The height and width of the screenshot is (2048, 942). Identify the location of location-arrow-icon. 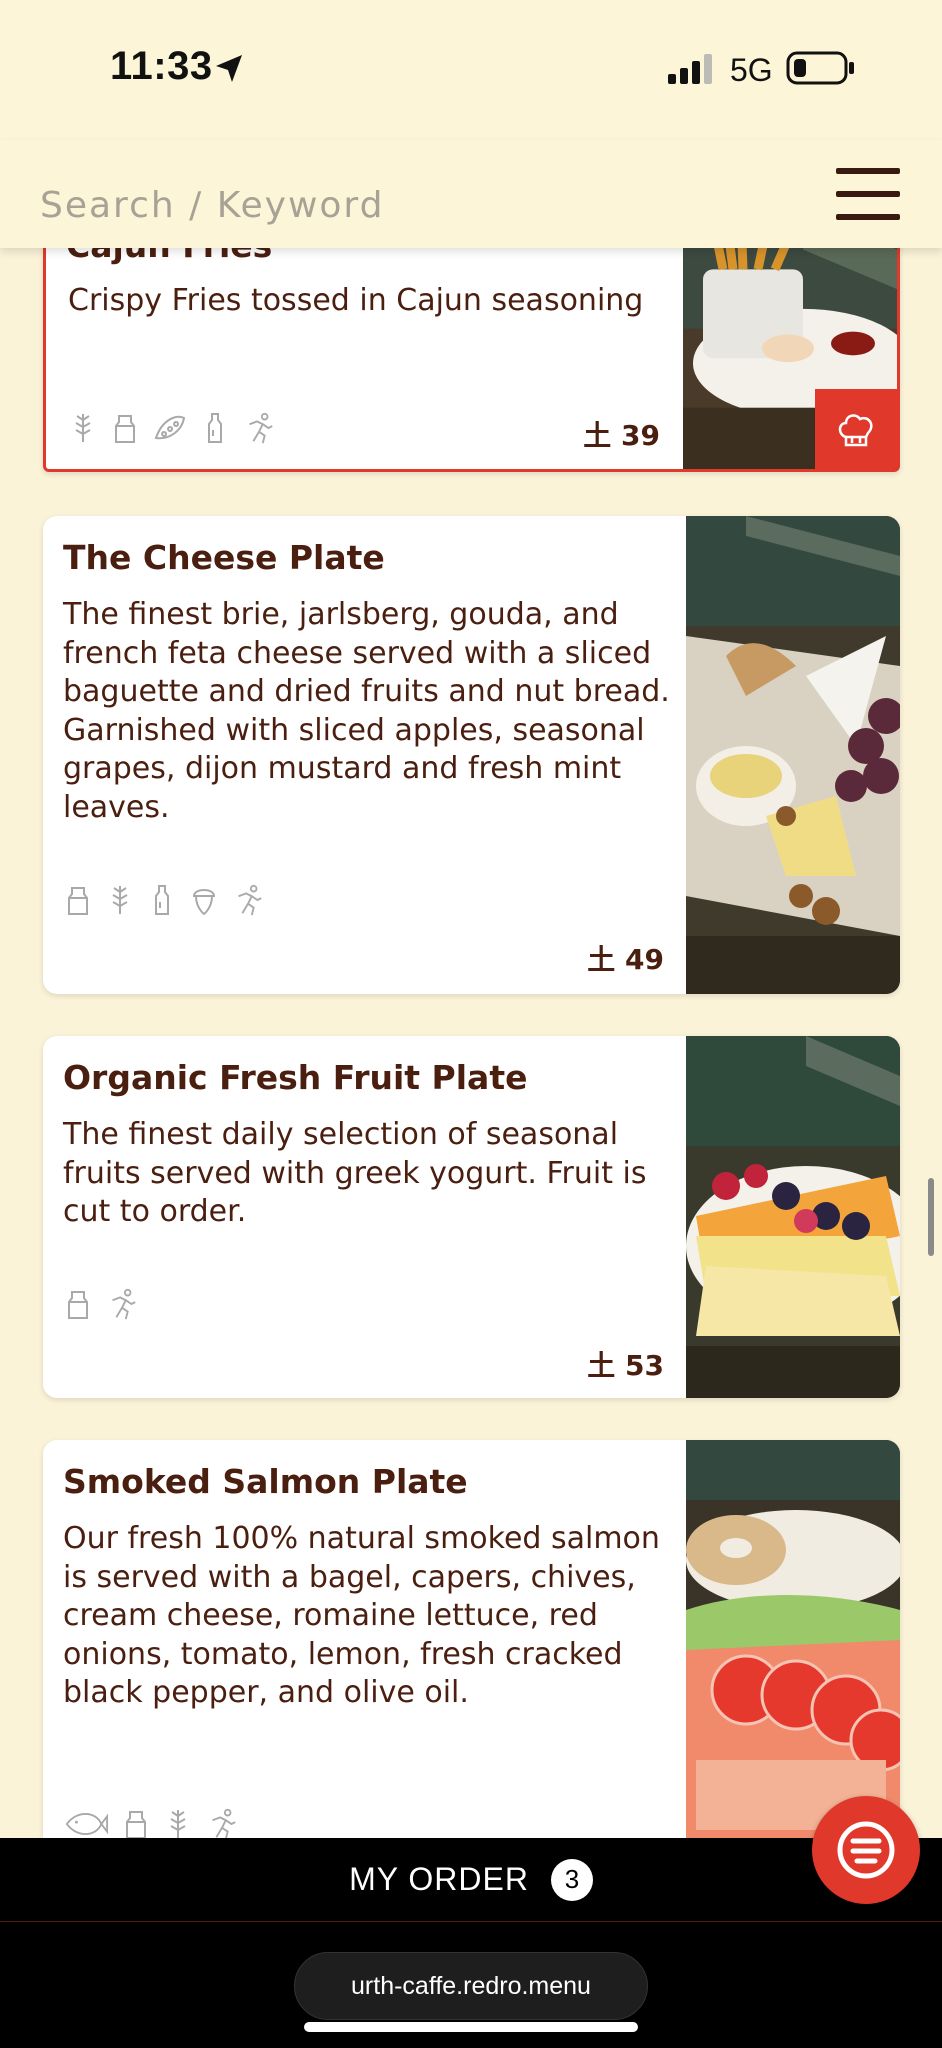
(229, 68).